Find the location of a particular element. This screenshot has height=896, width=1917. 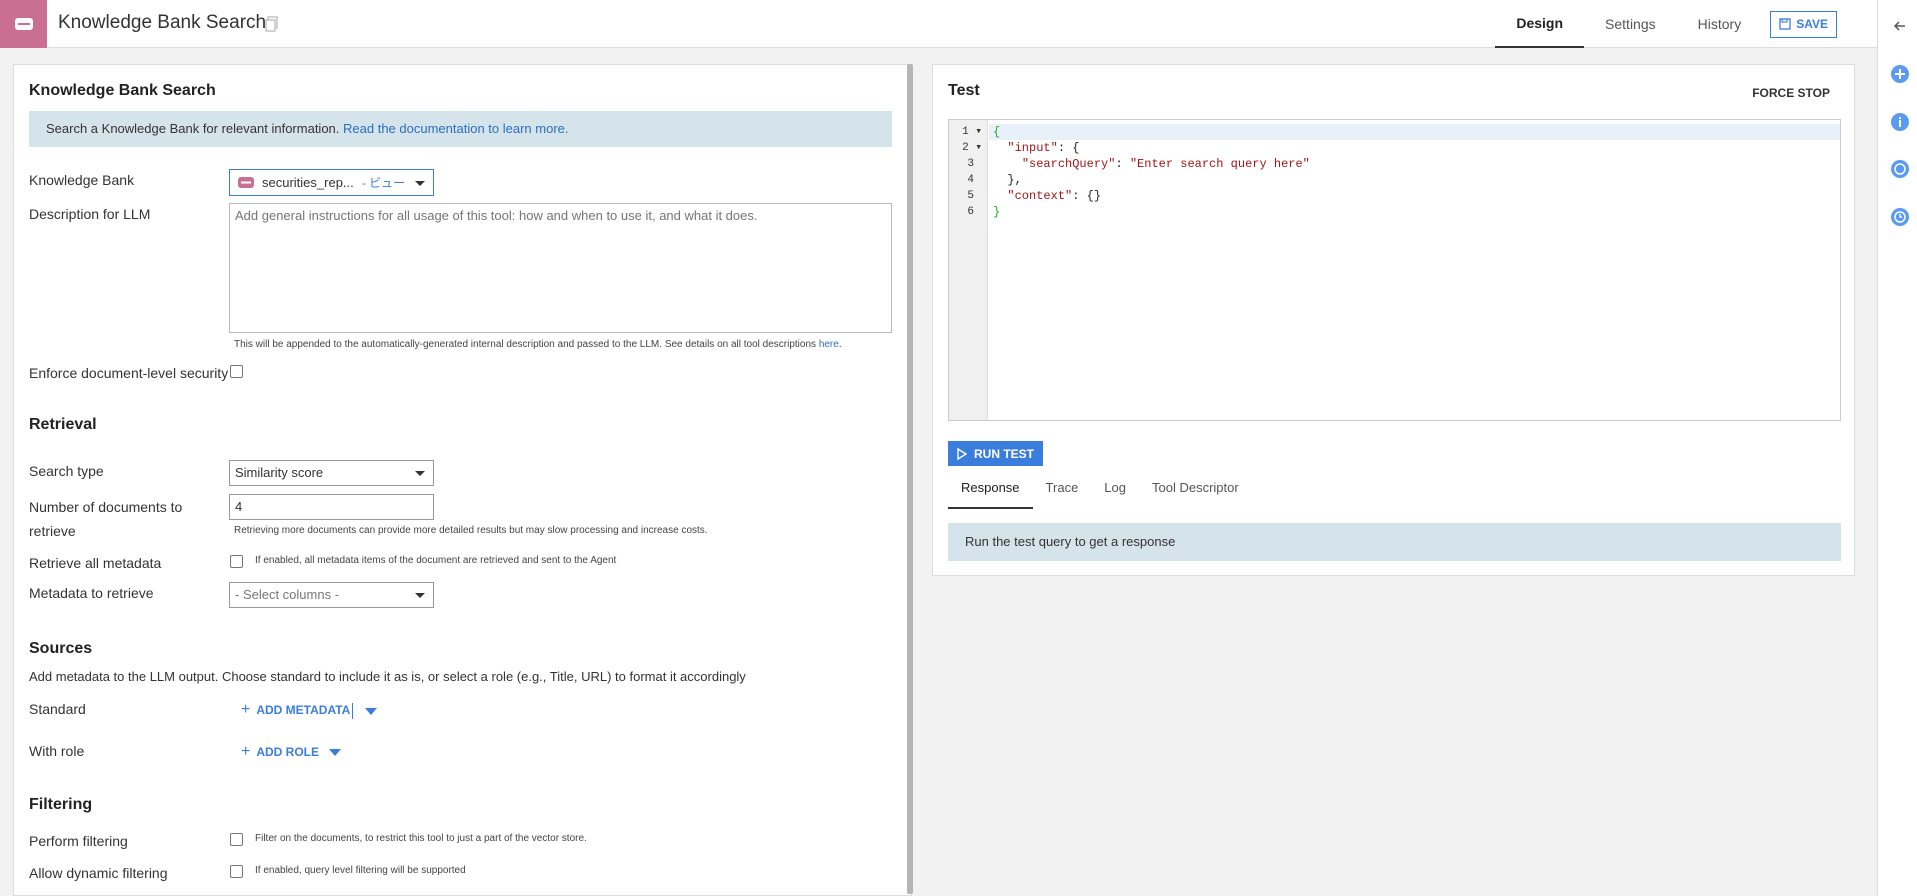

line-number: 6 is located at coordinates (970, 212).